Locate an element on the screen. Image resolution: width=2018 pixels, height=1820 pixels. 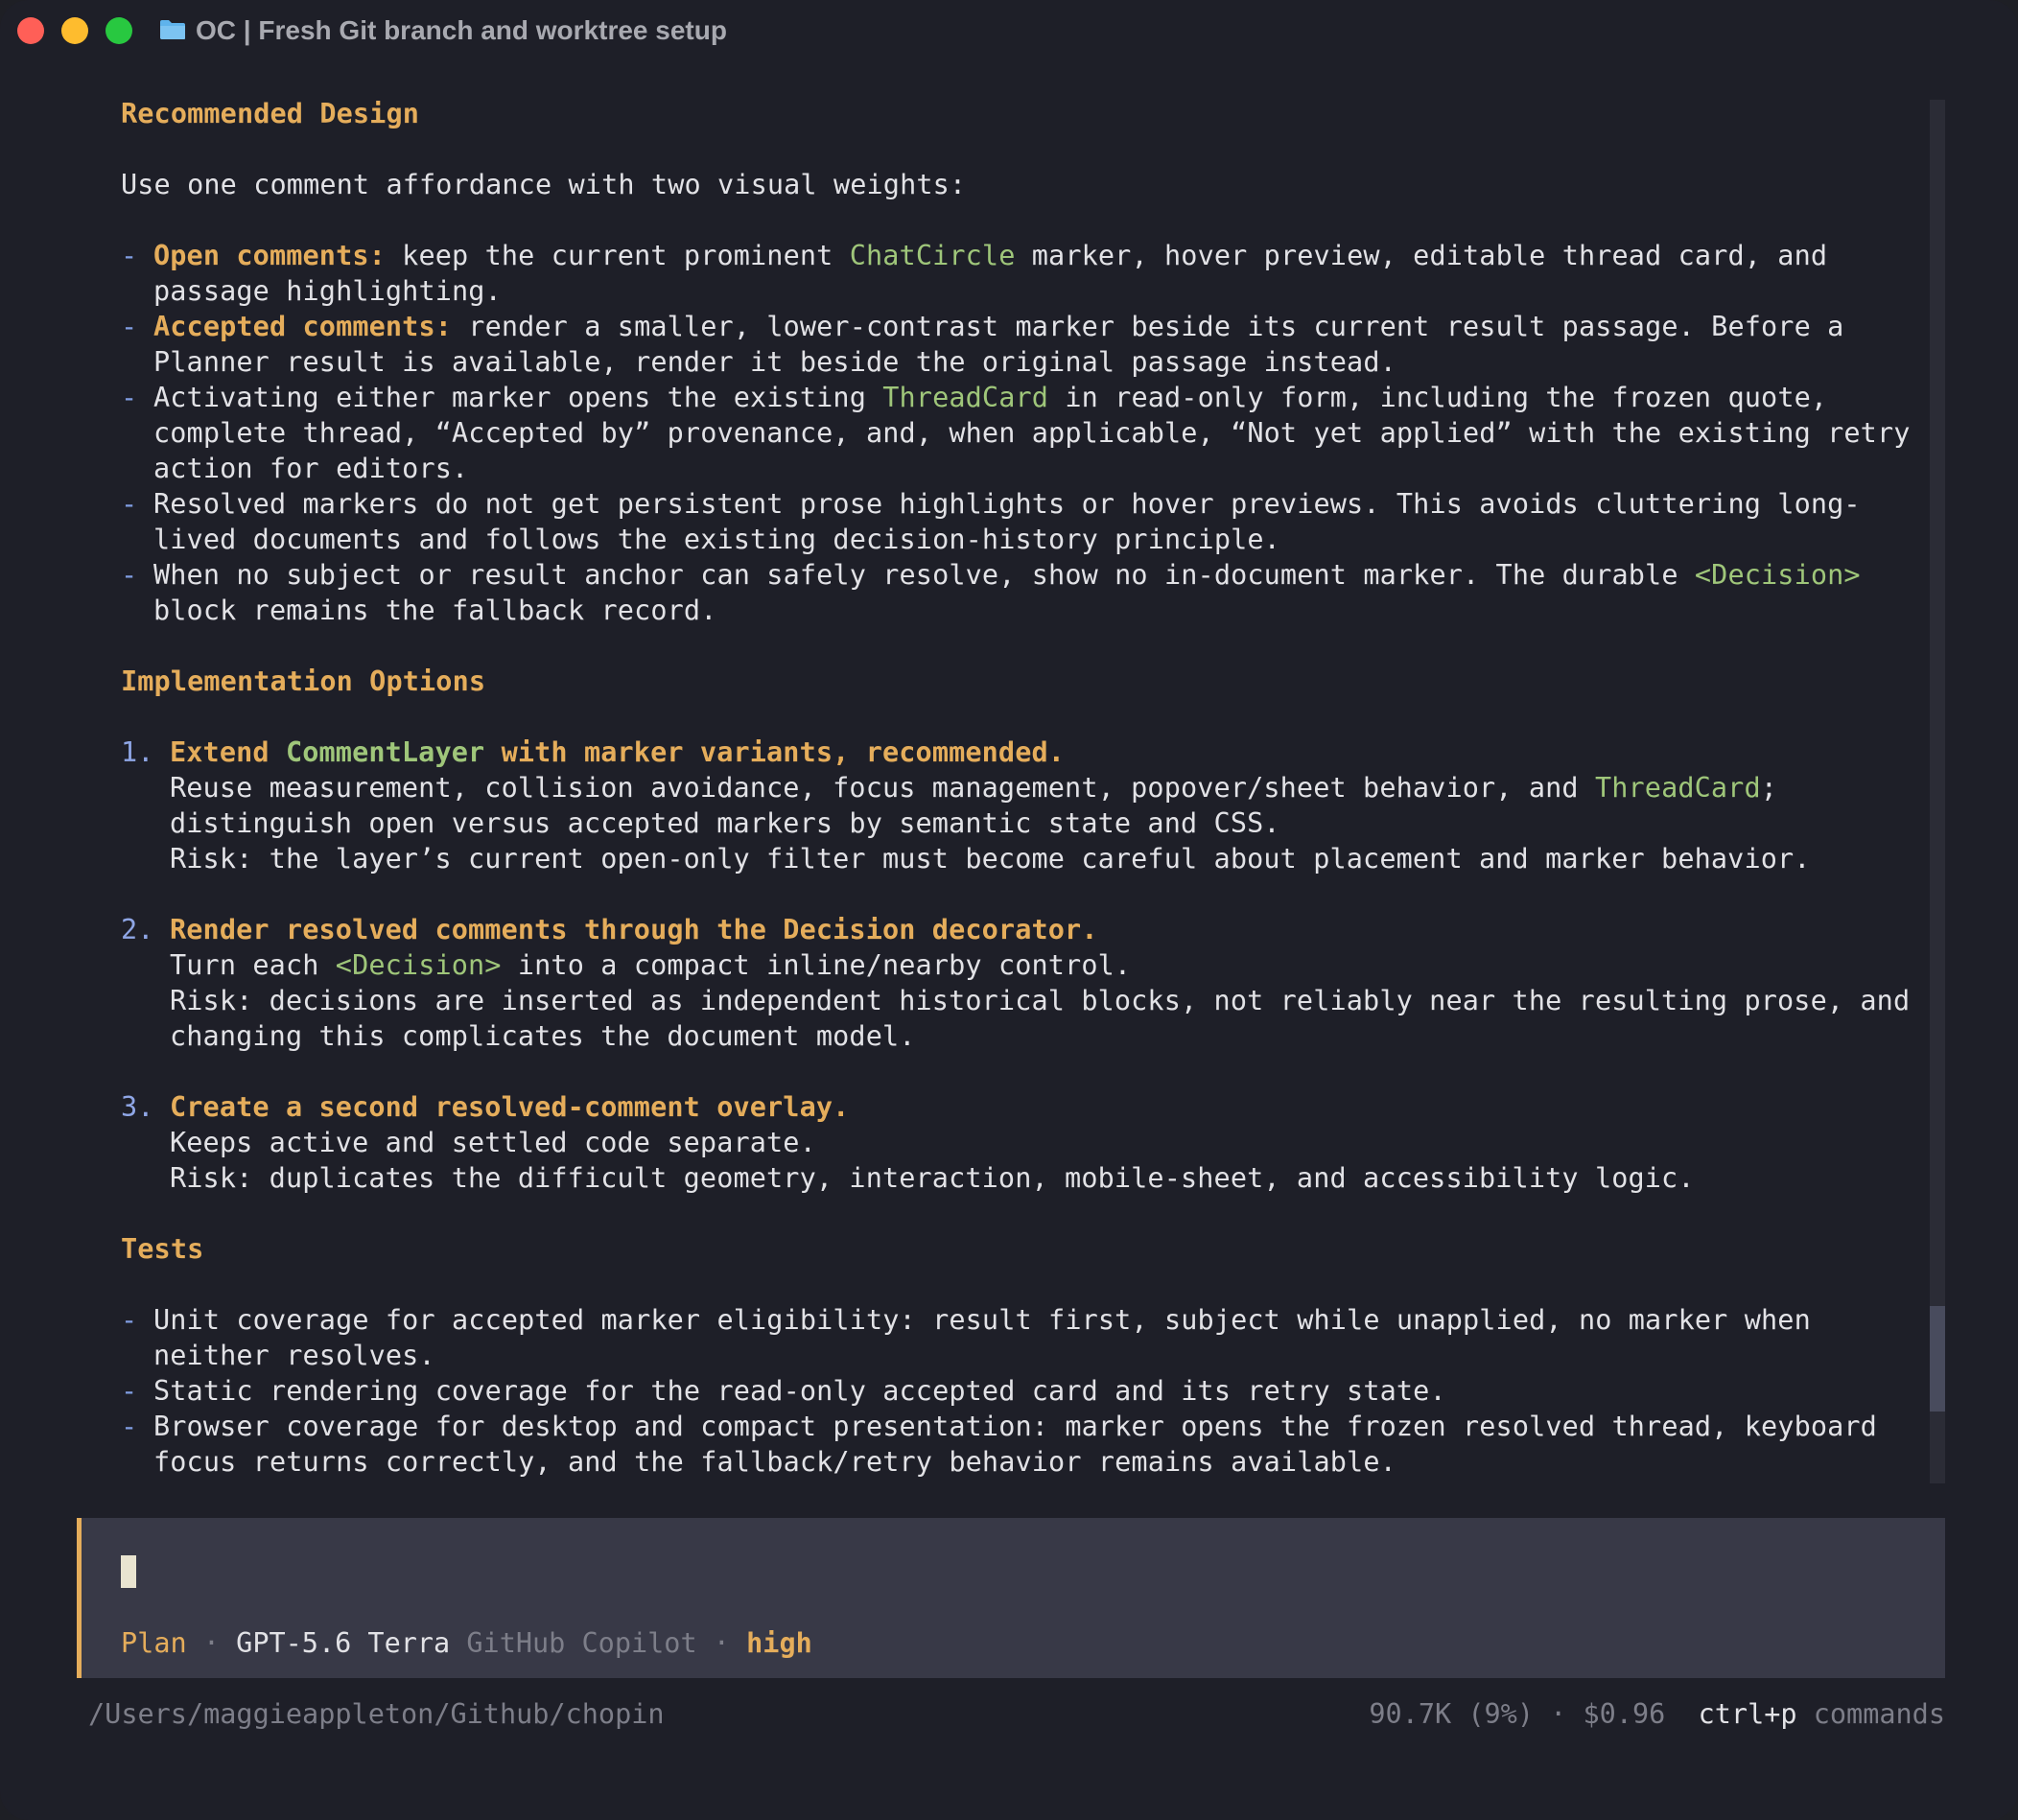
scrollbar-thumb is located at coordinates (1937, 1359).